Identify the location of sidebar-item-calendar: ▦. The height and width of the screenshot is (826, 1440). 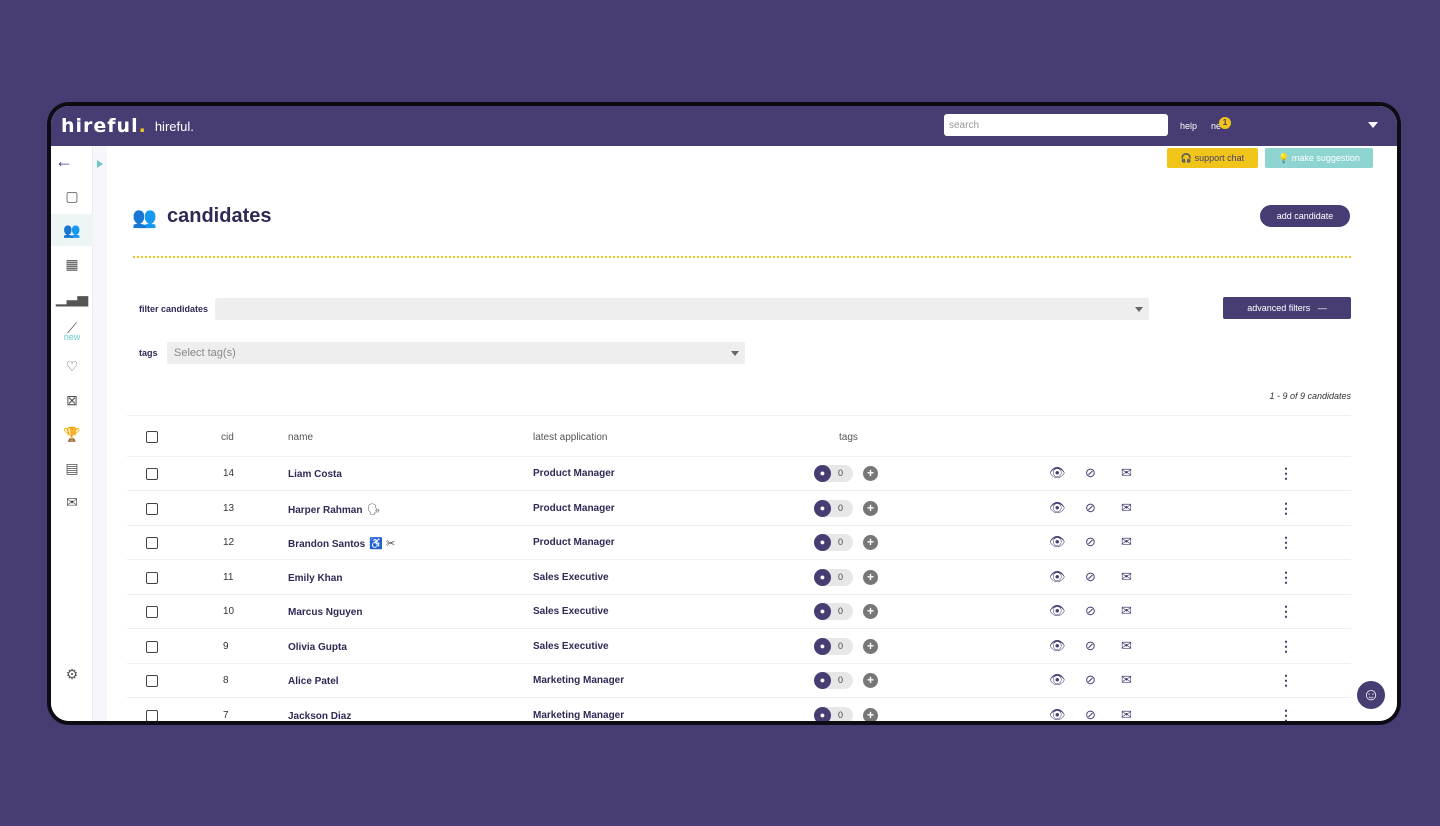
(72, 264).